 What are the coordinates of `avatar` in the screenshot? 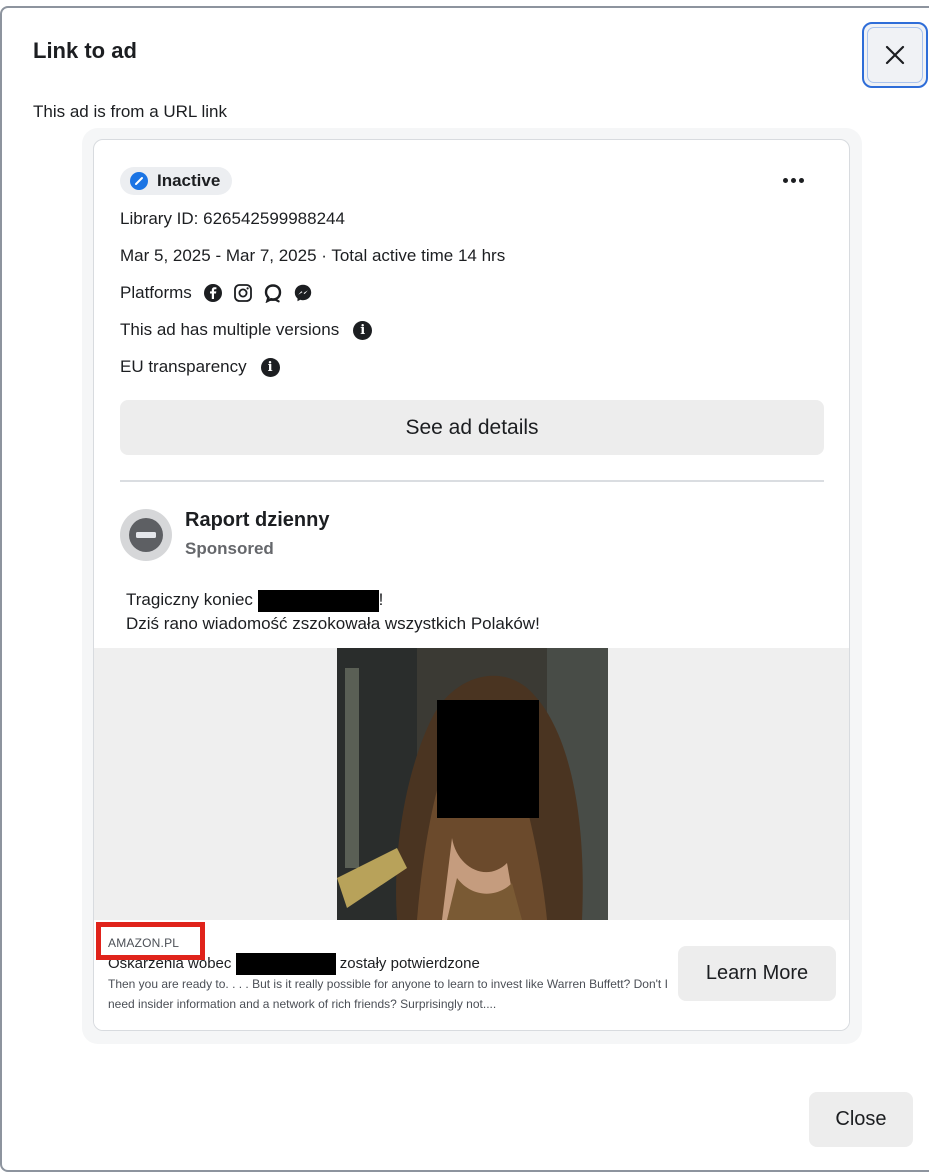 It's located at (146, 535).